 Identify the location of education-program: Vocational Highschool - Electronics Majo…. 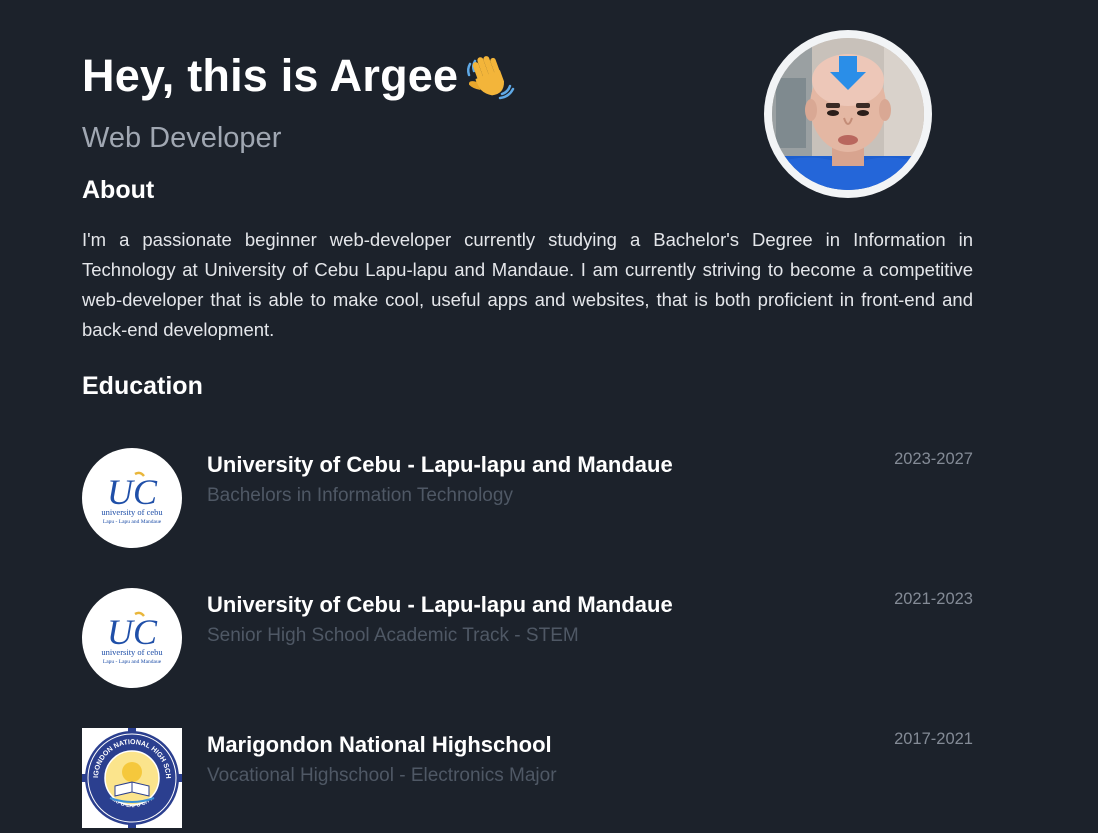
(382, 775).